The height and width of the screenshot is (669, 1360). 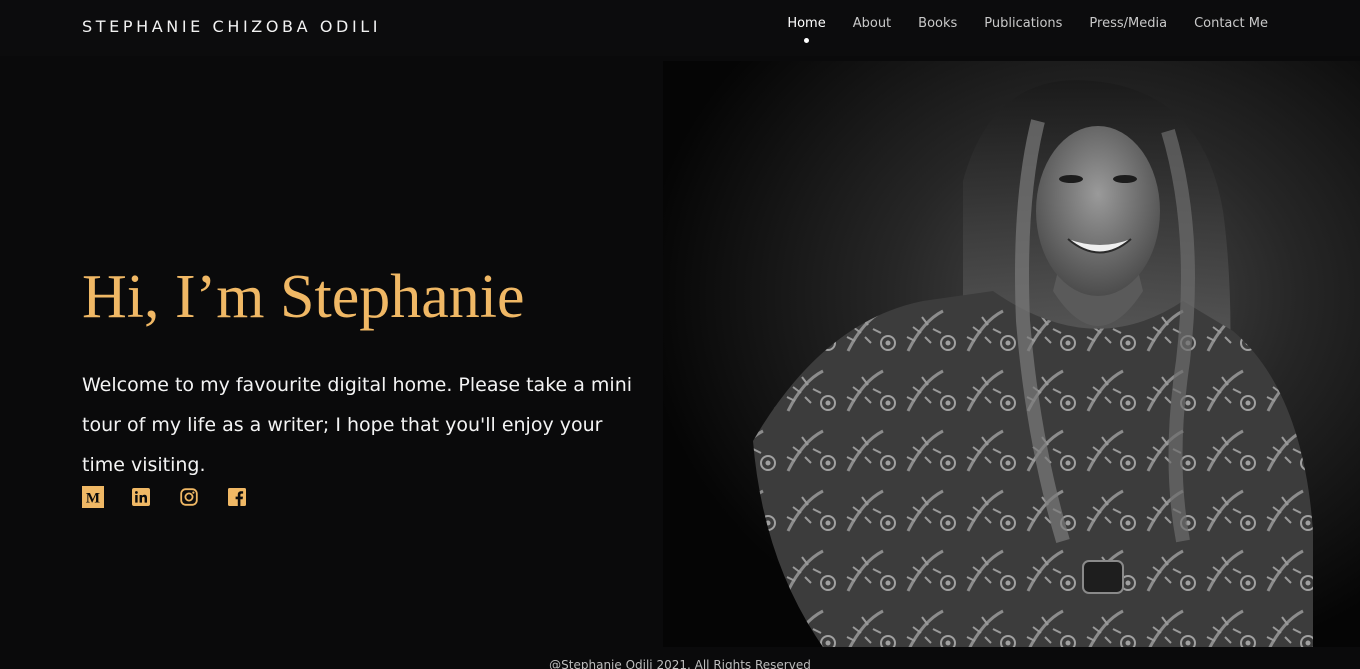 I want to click on linkedin-link, so click(x=141, y=497).